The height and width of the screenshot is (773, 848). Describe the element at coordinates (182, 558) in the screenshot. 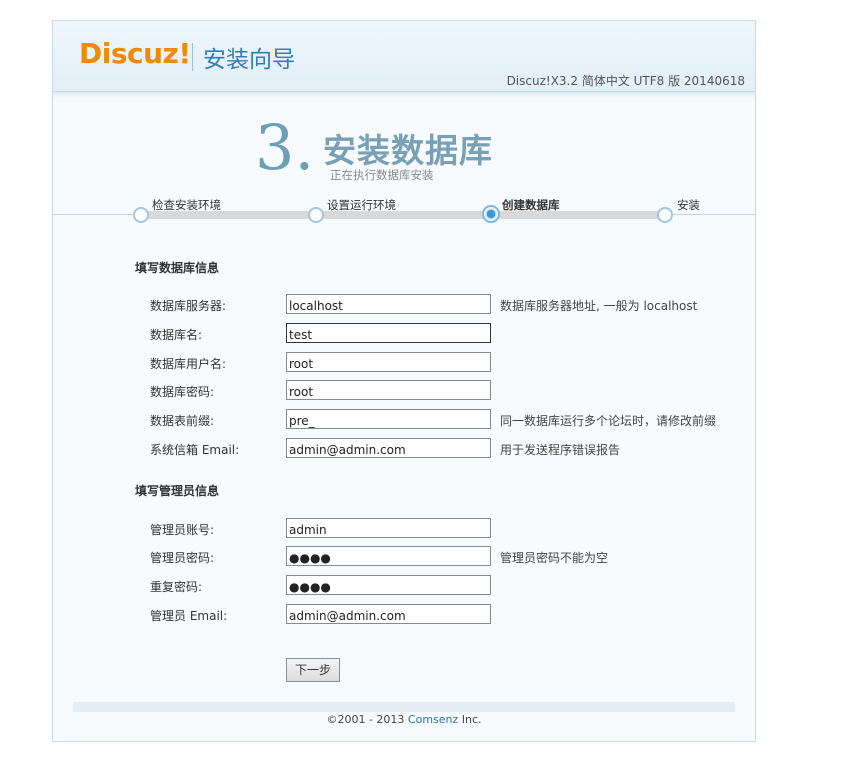

I see `admin-password-label: 管理员密码:` at that location.